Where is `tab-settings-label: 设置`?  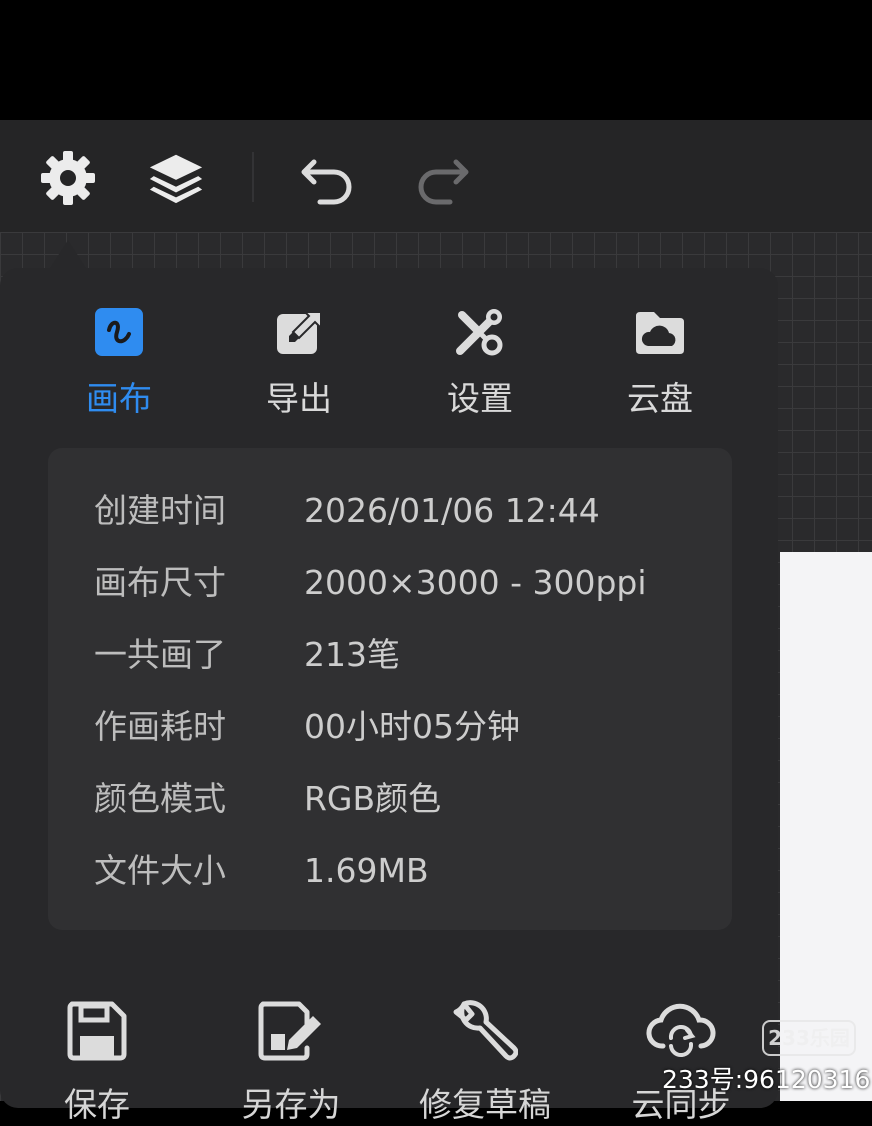 tab-settings-label: 设置 is located at coordinates (480, 398).